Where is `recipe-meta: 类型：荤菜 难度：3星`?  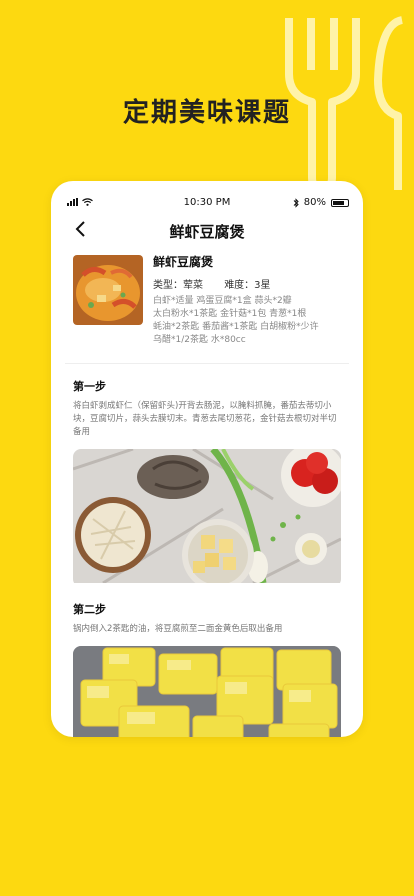
recipe-meta: 类型：荤菜 难度：3星 is located at coordinates (251, 283).